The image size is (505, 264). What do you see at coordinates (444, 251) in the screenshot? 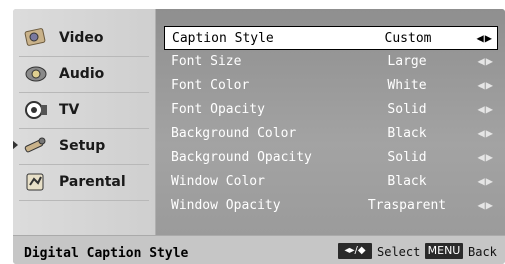
I see `menu-key: MENU` at bounding box center [444, 251].